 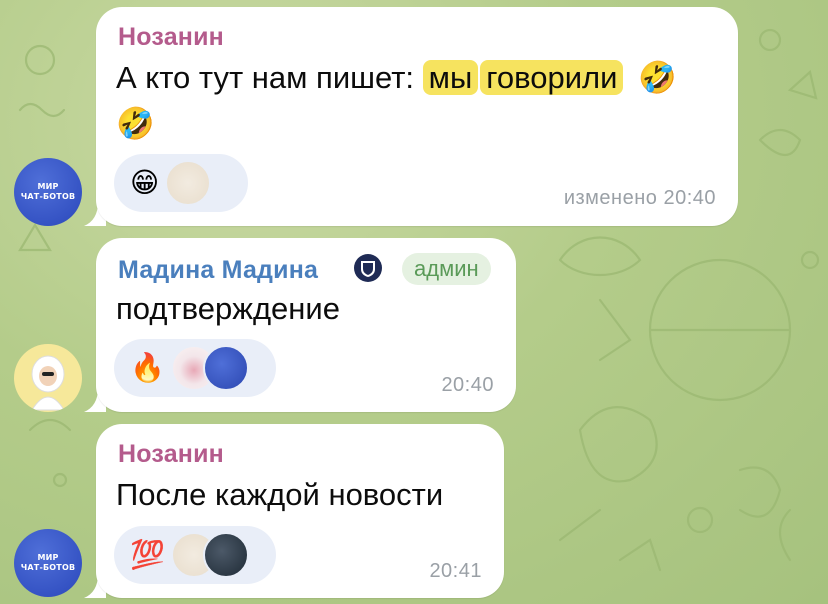 I want to click on reaction-emoji: 😁, so click(x=145, y=182).